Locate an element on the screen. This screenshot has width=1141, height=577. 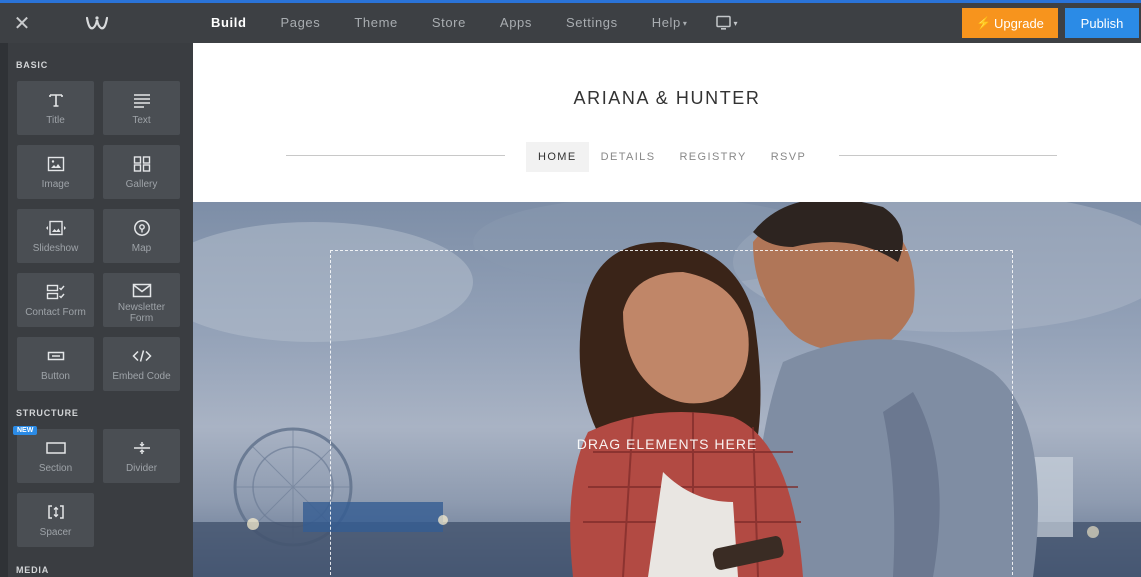
element-slideshow: Slideshow is located at coordinates (55, 236).